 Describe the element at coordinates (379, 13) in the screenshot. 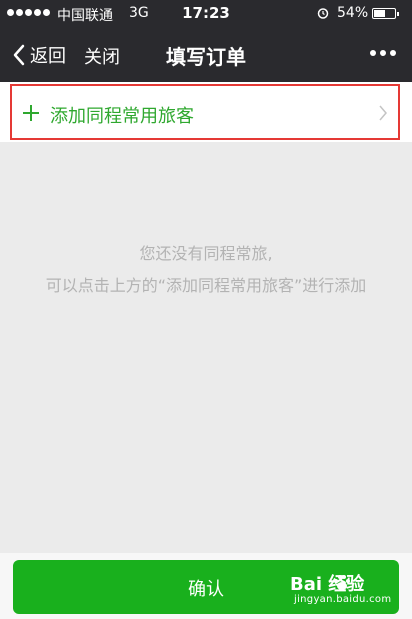

I see `battery-fill` at that location.